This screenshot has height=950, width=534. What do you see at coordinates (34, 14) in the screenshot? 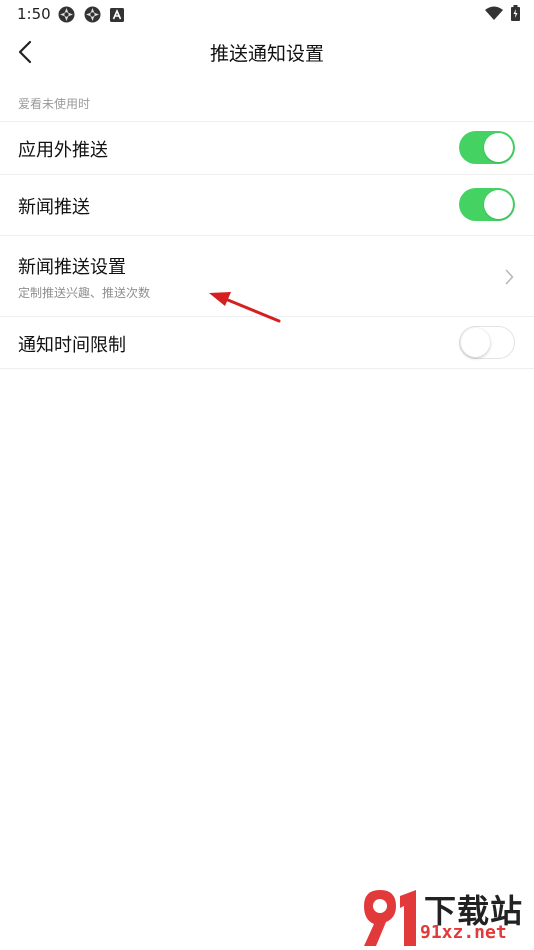
I see `status-time: 1:50` at bounding box center [34, 14].